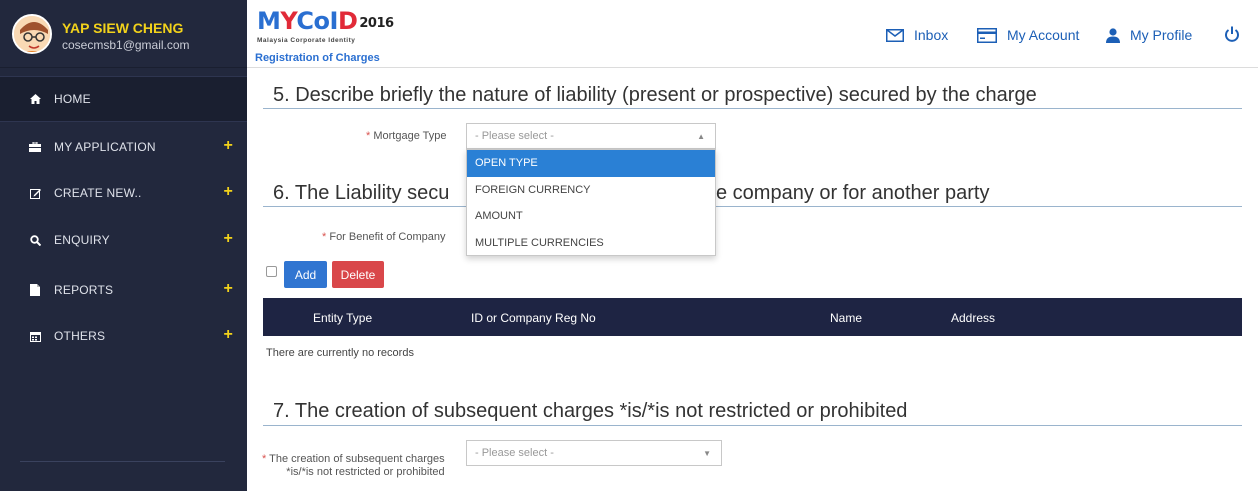  What do you see at coordinates (1113, 35) in the screenshot?
I see `user-icon` at bounding box center [1113, 35].